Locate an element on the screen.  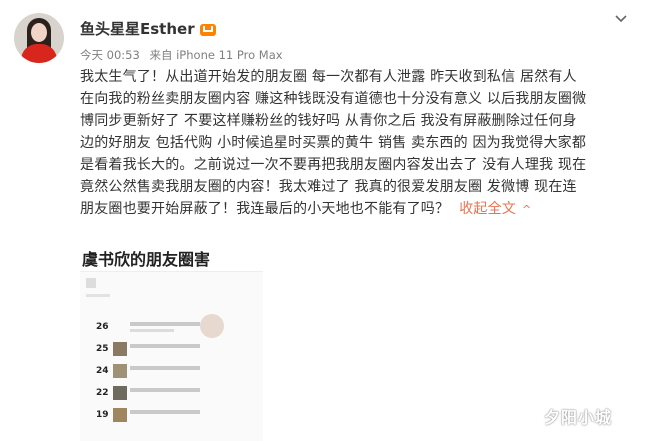
user-name-link: 鱼头星星Esther is located at coordinates (148, 28).